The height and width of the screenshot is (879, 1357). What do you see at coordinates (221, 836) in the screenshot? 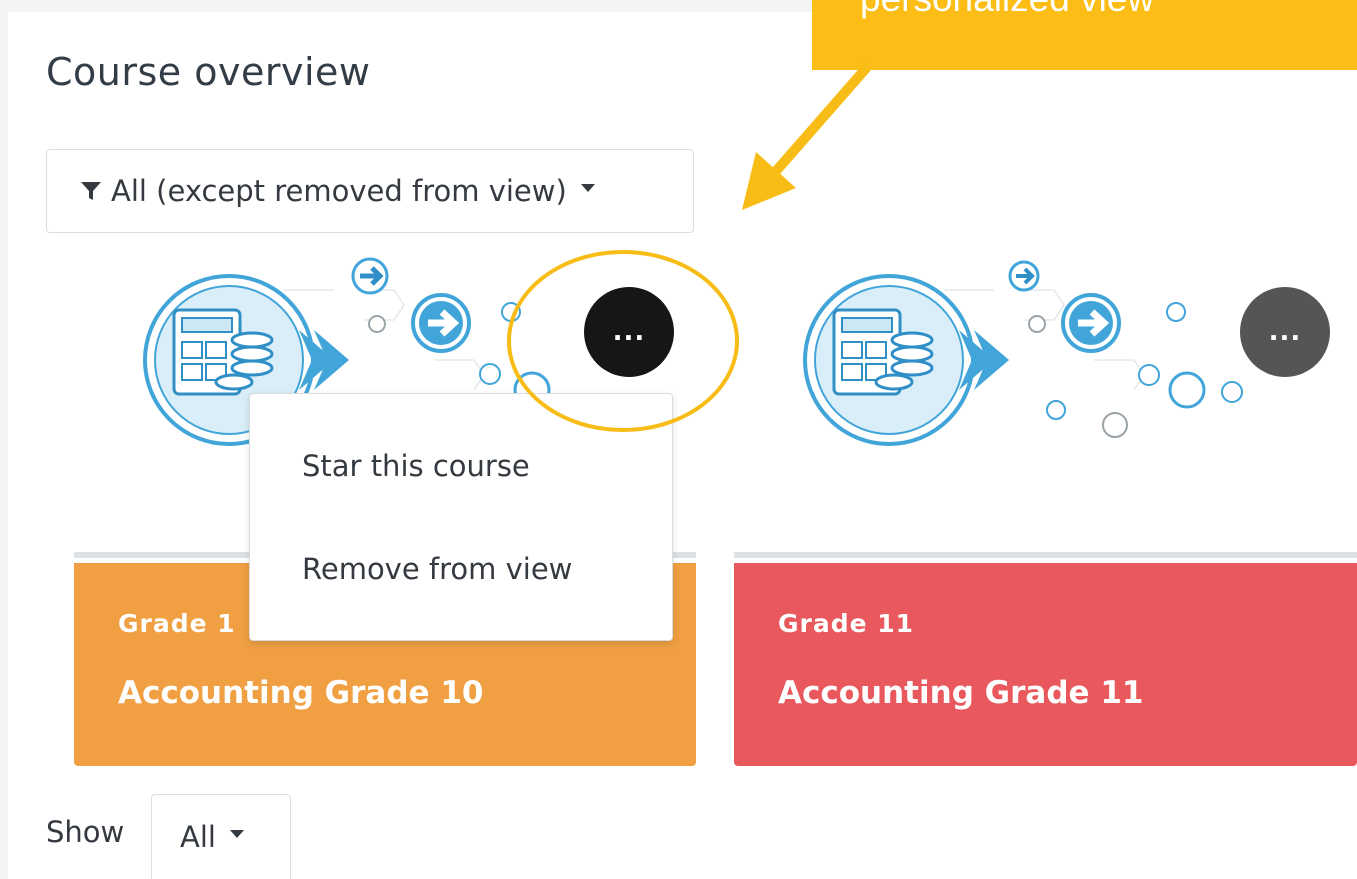
I see `paging-select: All` at bounding box center [221, 836].